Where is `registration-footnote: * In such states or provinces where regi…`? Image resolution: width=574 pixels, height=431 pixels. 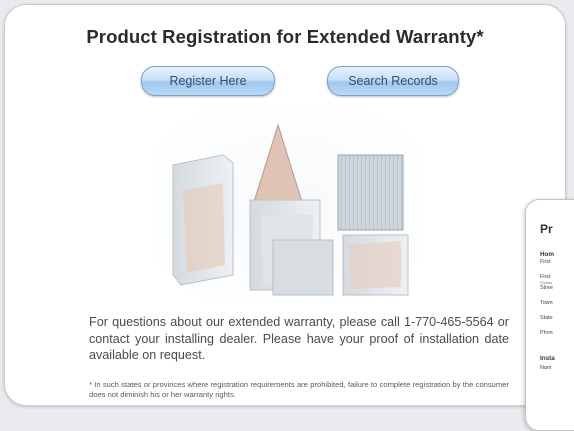 registration-footnote: * In such states or provinces where regi… is located at coordinates (299, 389).